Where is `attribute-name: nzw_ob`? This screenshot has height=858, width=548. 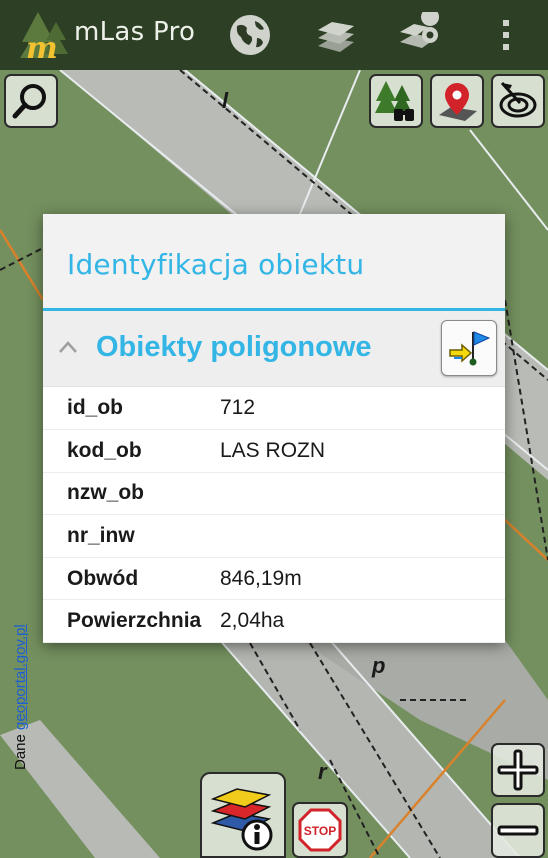 attribute-name: nzw_ob is located at coordinates (105, 493).